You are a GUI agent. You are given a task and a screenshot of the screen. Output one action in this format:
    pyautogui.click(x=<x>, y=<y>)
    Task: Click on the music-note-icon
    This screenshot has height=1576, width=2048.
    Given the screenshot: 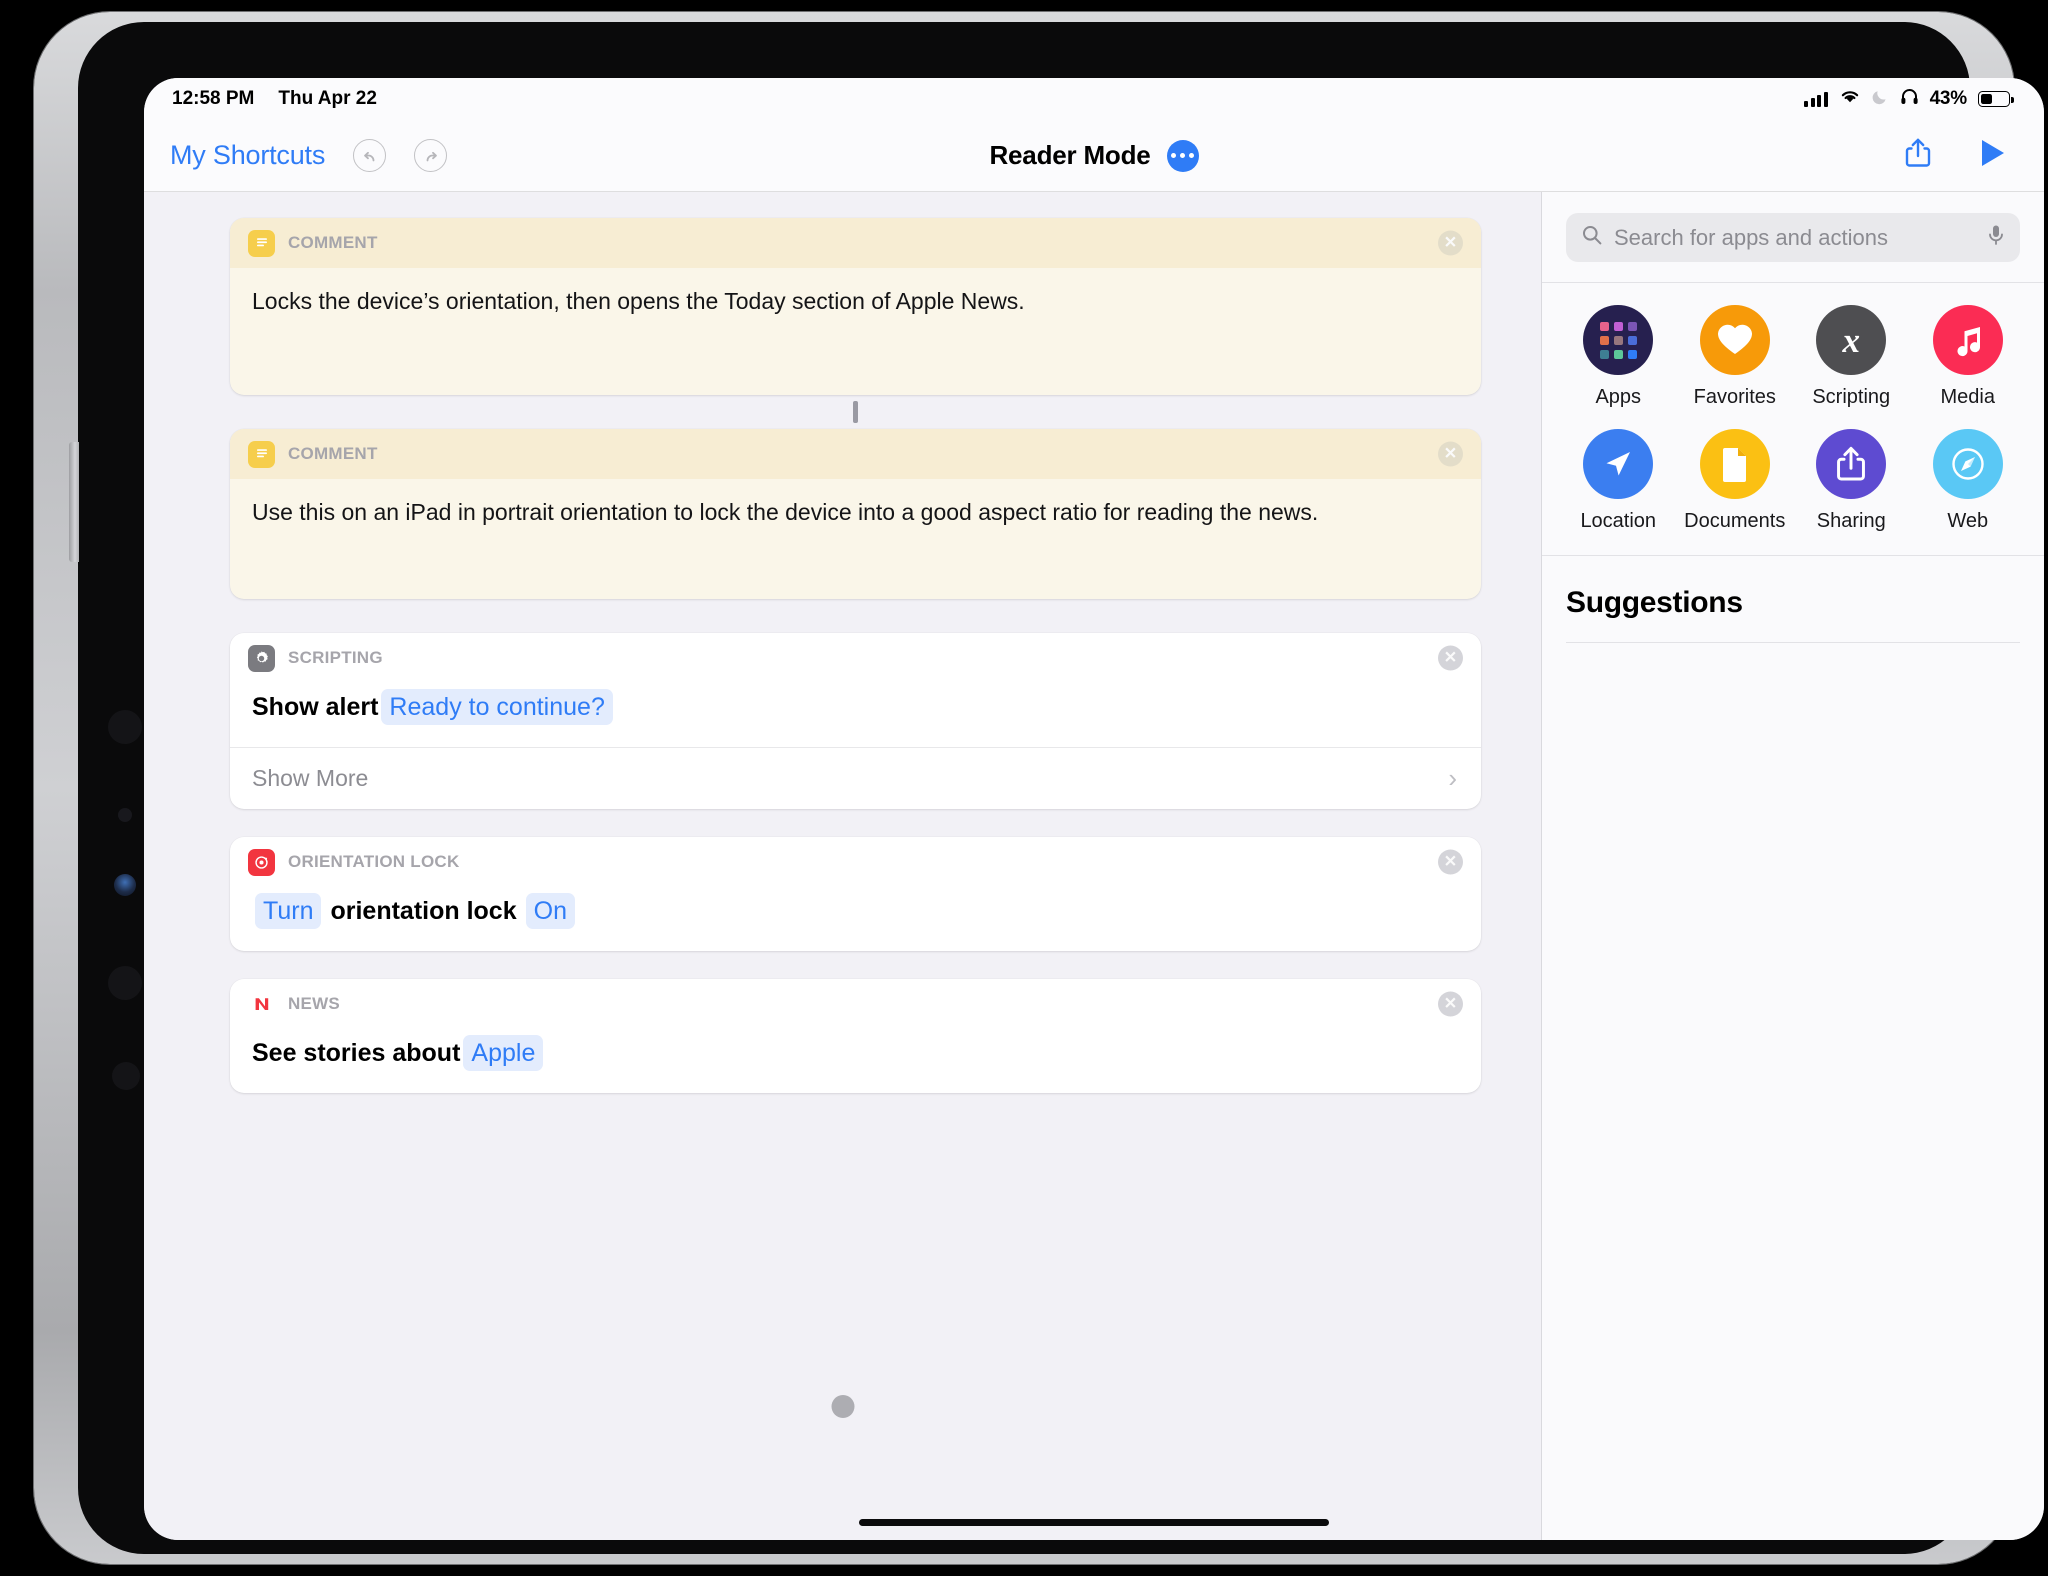 What is the action you would take?
    pyautogui.click(x=1967, y=340)
    